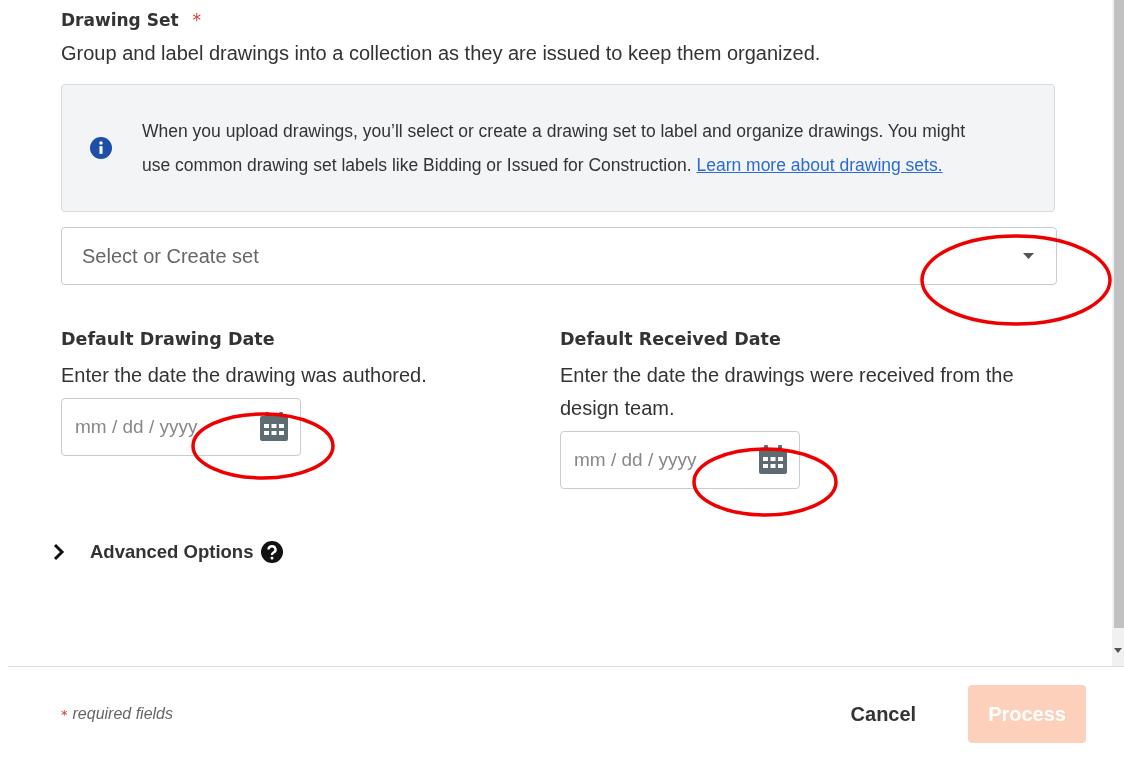 The width and height of the screenshot is (1124, 761). I want to click on scrollbar, so click(1118, 333).